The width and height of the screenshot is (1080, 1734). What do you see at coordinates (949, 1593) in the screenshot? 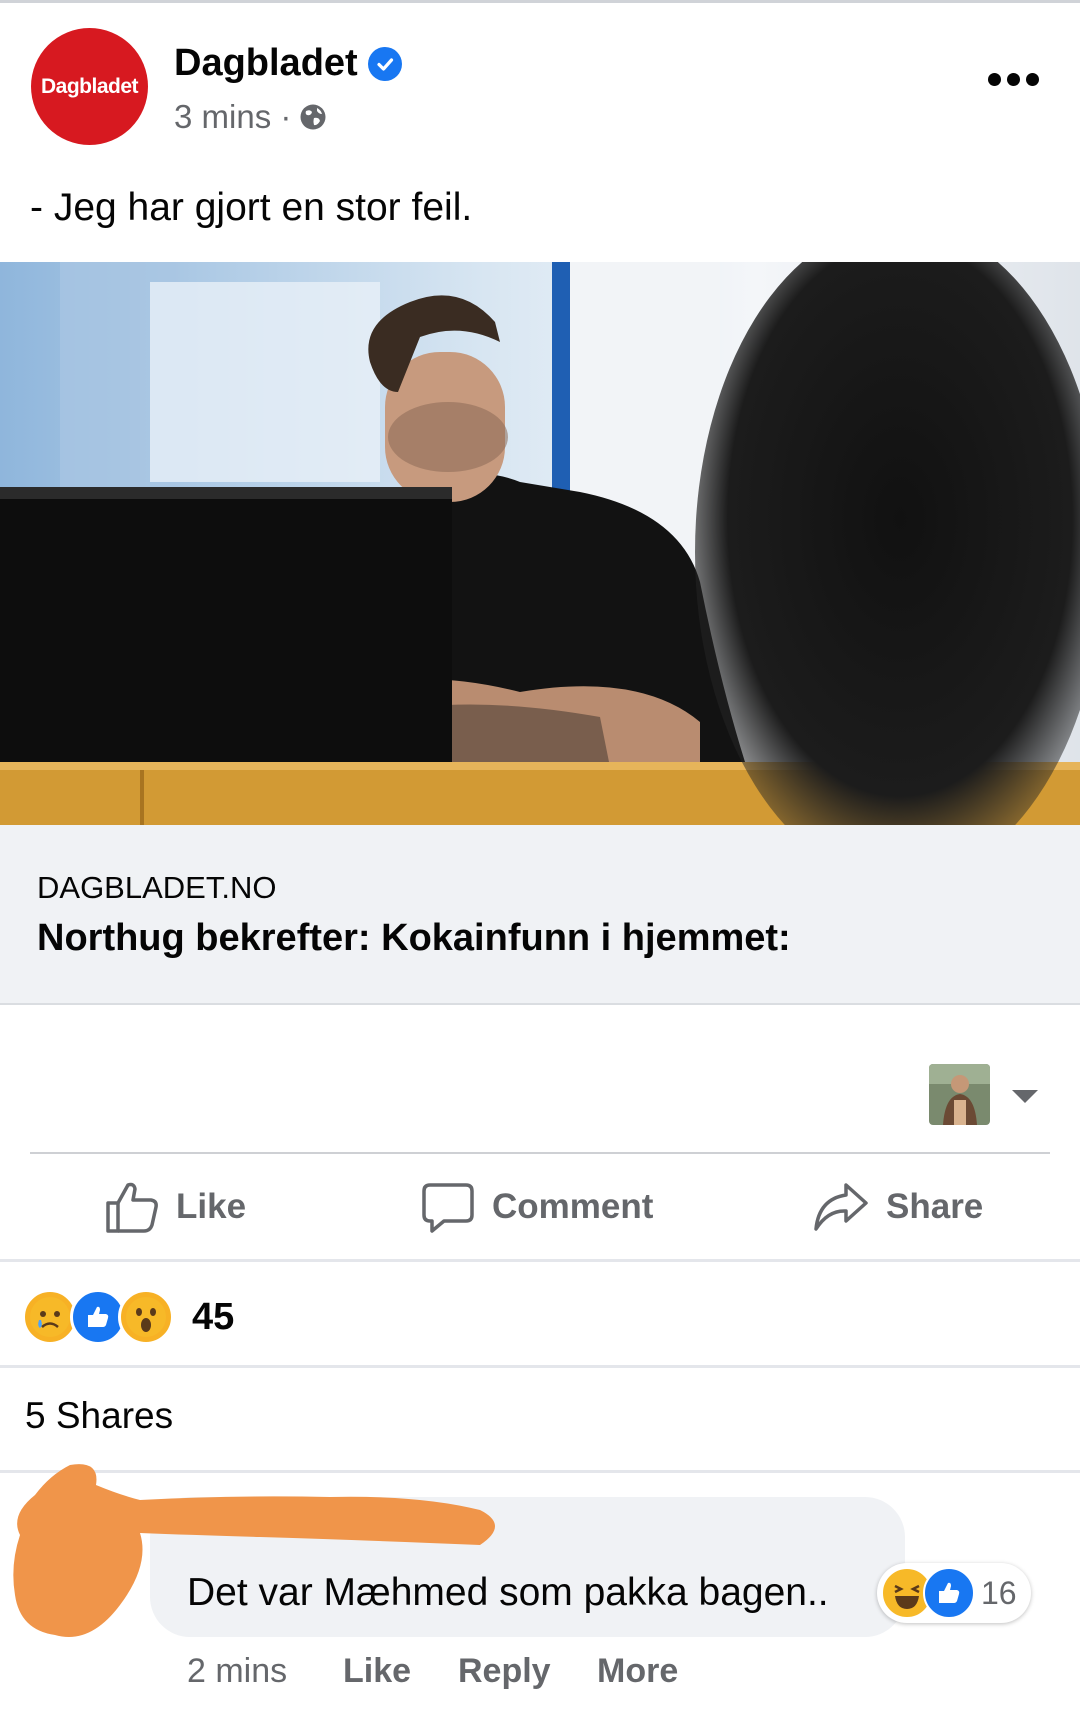
I see `like-reaction-icon` at bounding box center [949, 1593].